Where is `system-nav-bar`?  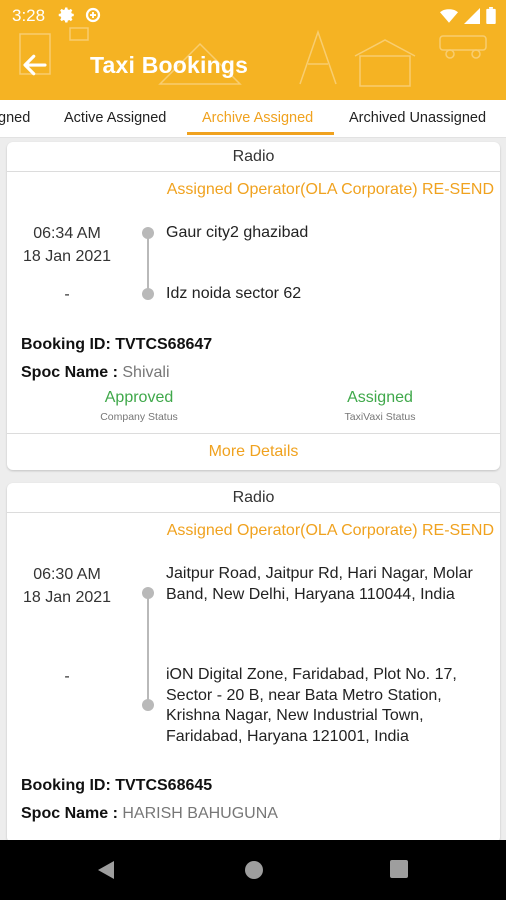 system-nav-bar is located at coordinates (253, 870).